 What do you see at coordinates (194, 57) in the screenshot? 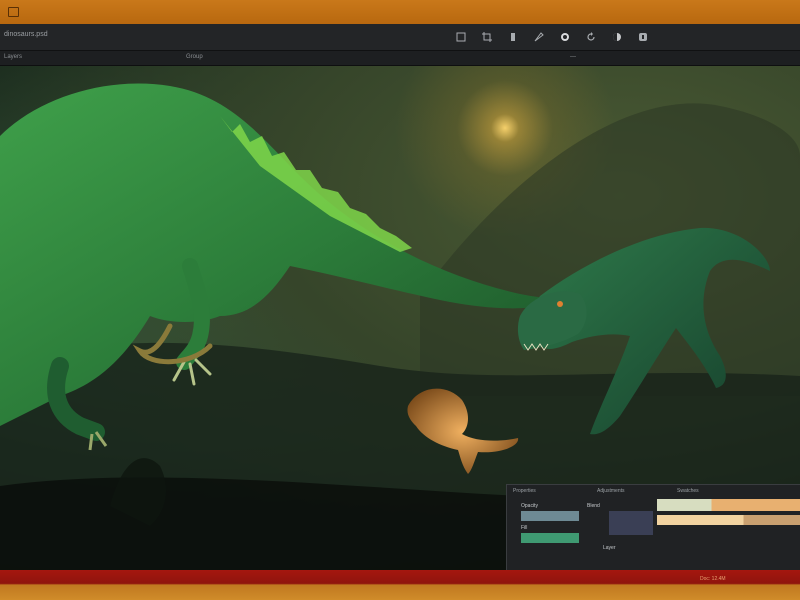
I see `options-mid-label: Group` at bounding box center [194, 57].